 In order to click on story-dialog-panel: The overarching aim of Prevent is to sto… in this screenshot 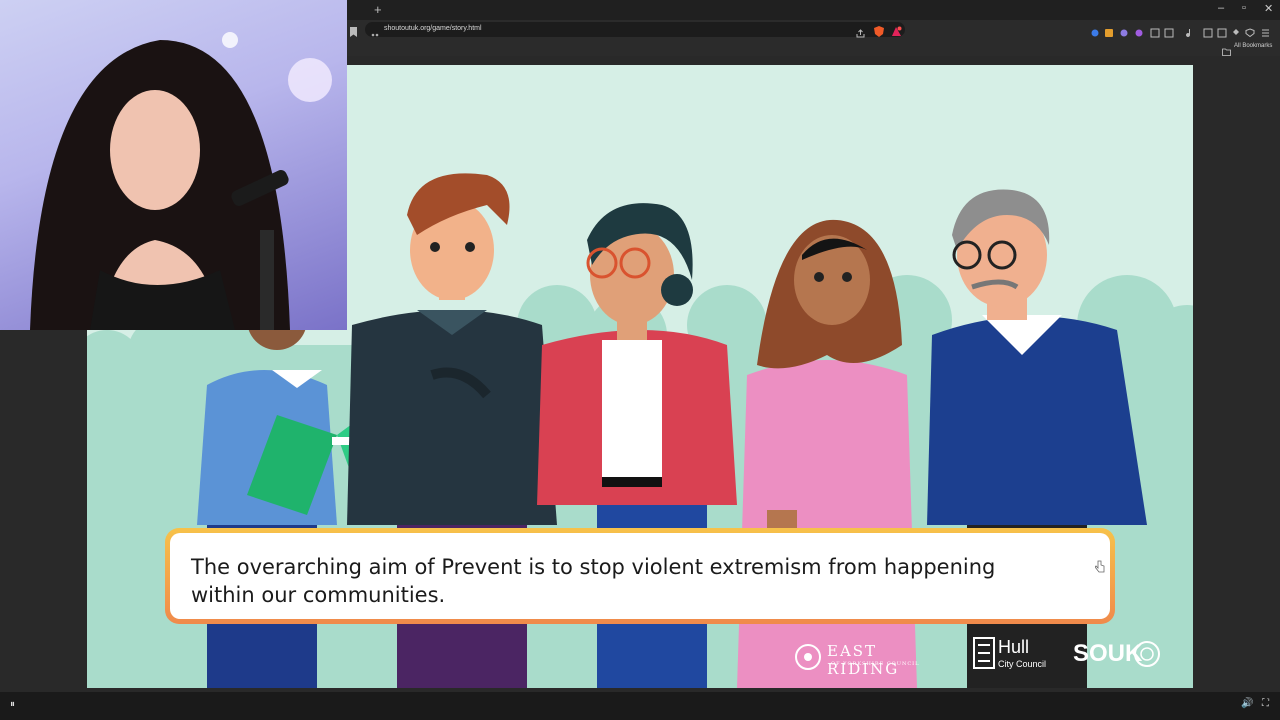, I will do `click(640, 576)`.